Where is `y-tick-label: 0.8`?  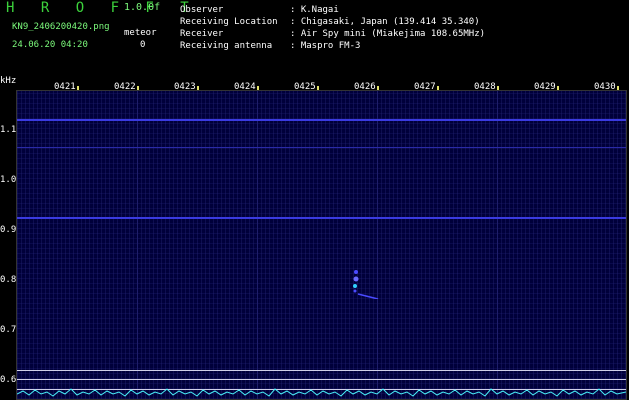
y-tick-label: 0.8 is located at coordinates (8, 280).